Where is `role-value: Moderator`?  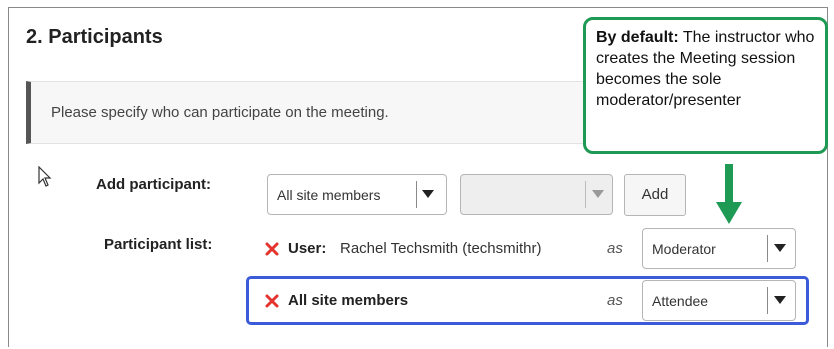 role-value: Moderator is located at coordinates (684, 249).